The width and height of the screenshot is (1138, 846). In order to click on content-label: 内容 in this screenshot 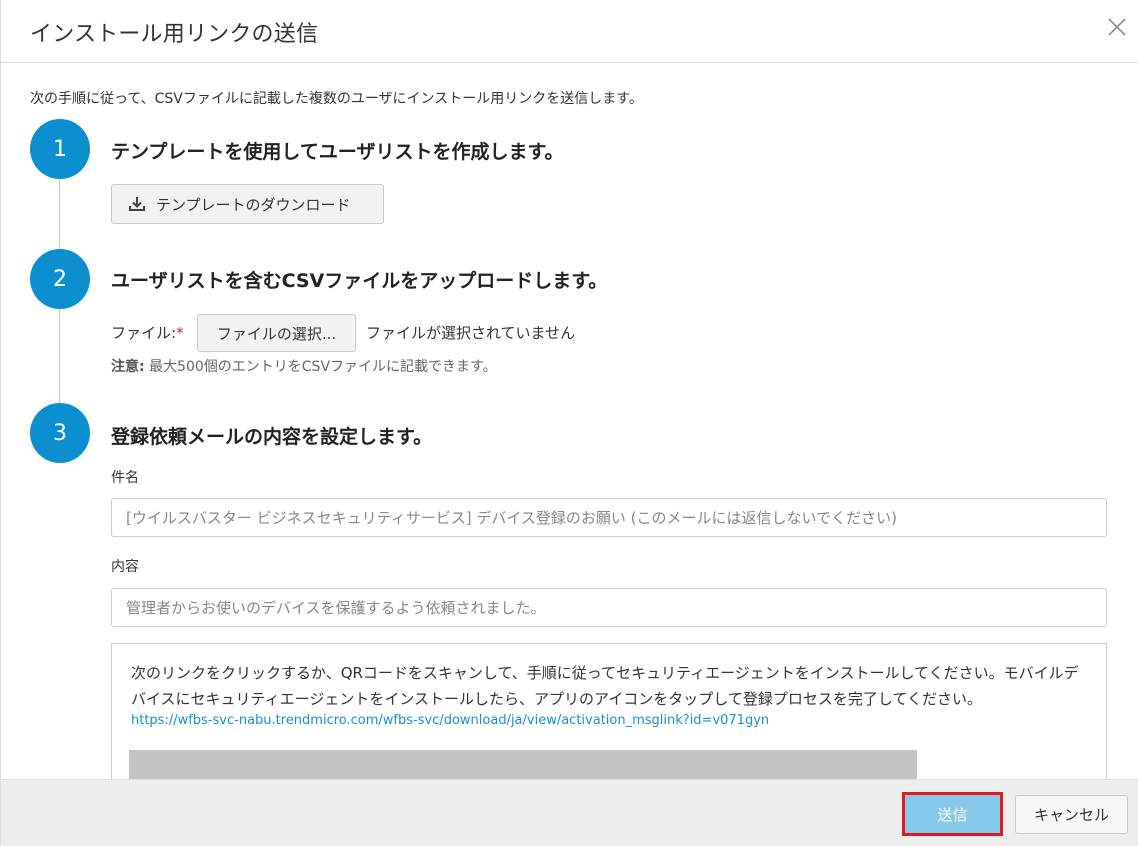, I will do `click(125, 567)`.